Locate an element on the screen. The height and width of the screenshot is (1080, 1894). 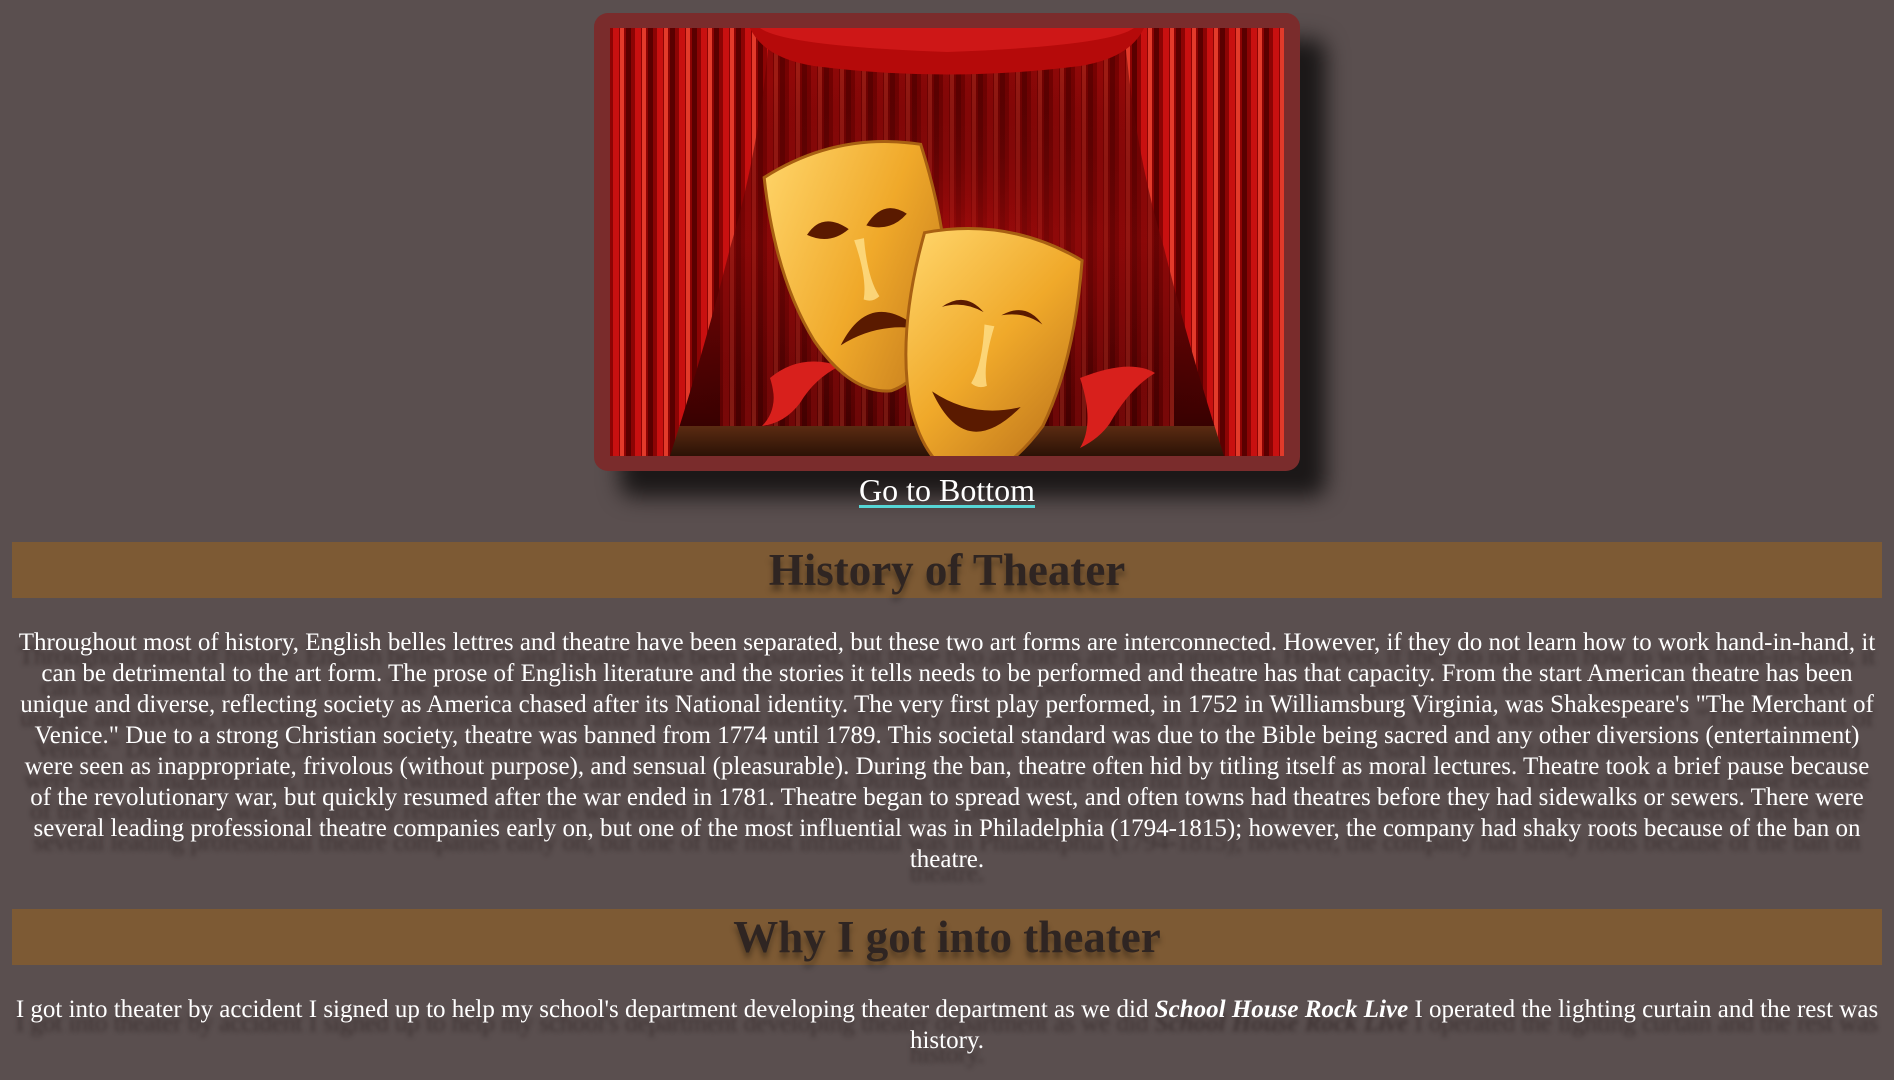
theater-masks-image is located at coordinates (947, 242).